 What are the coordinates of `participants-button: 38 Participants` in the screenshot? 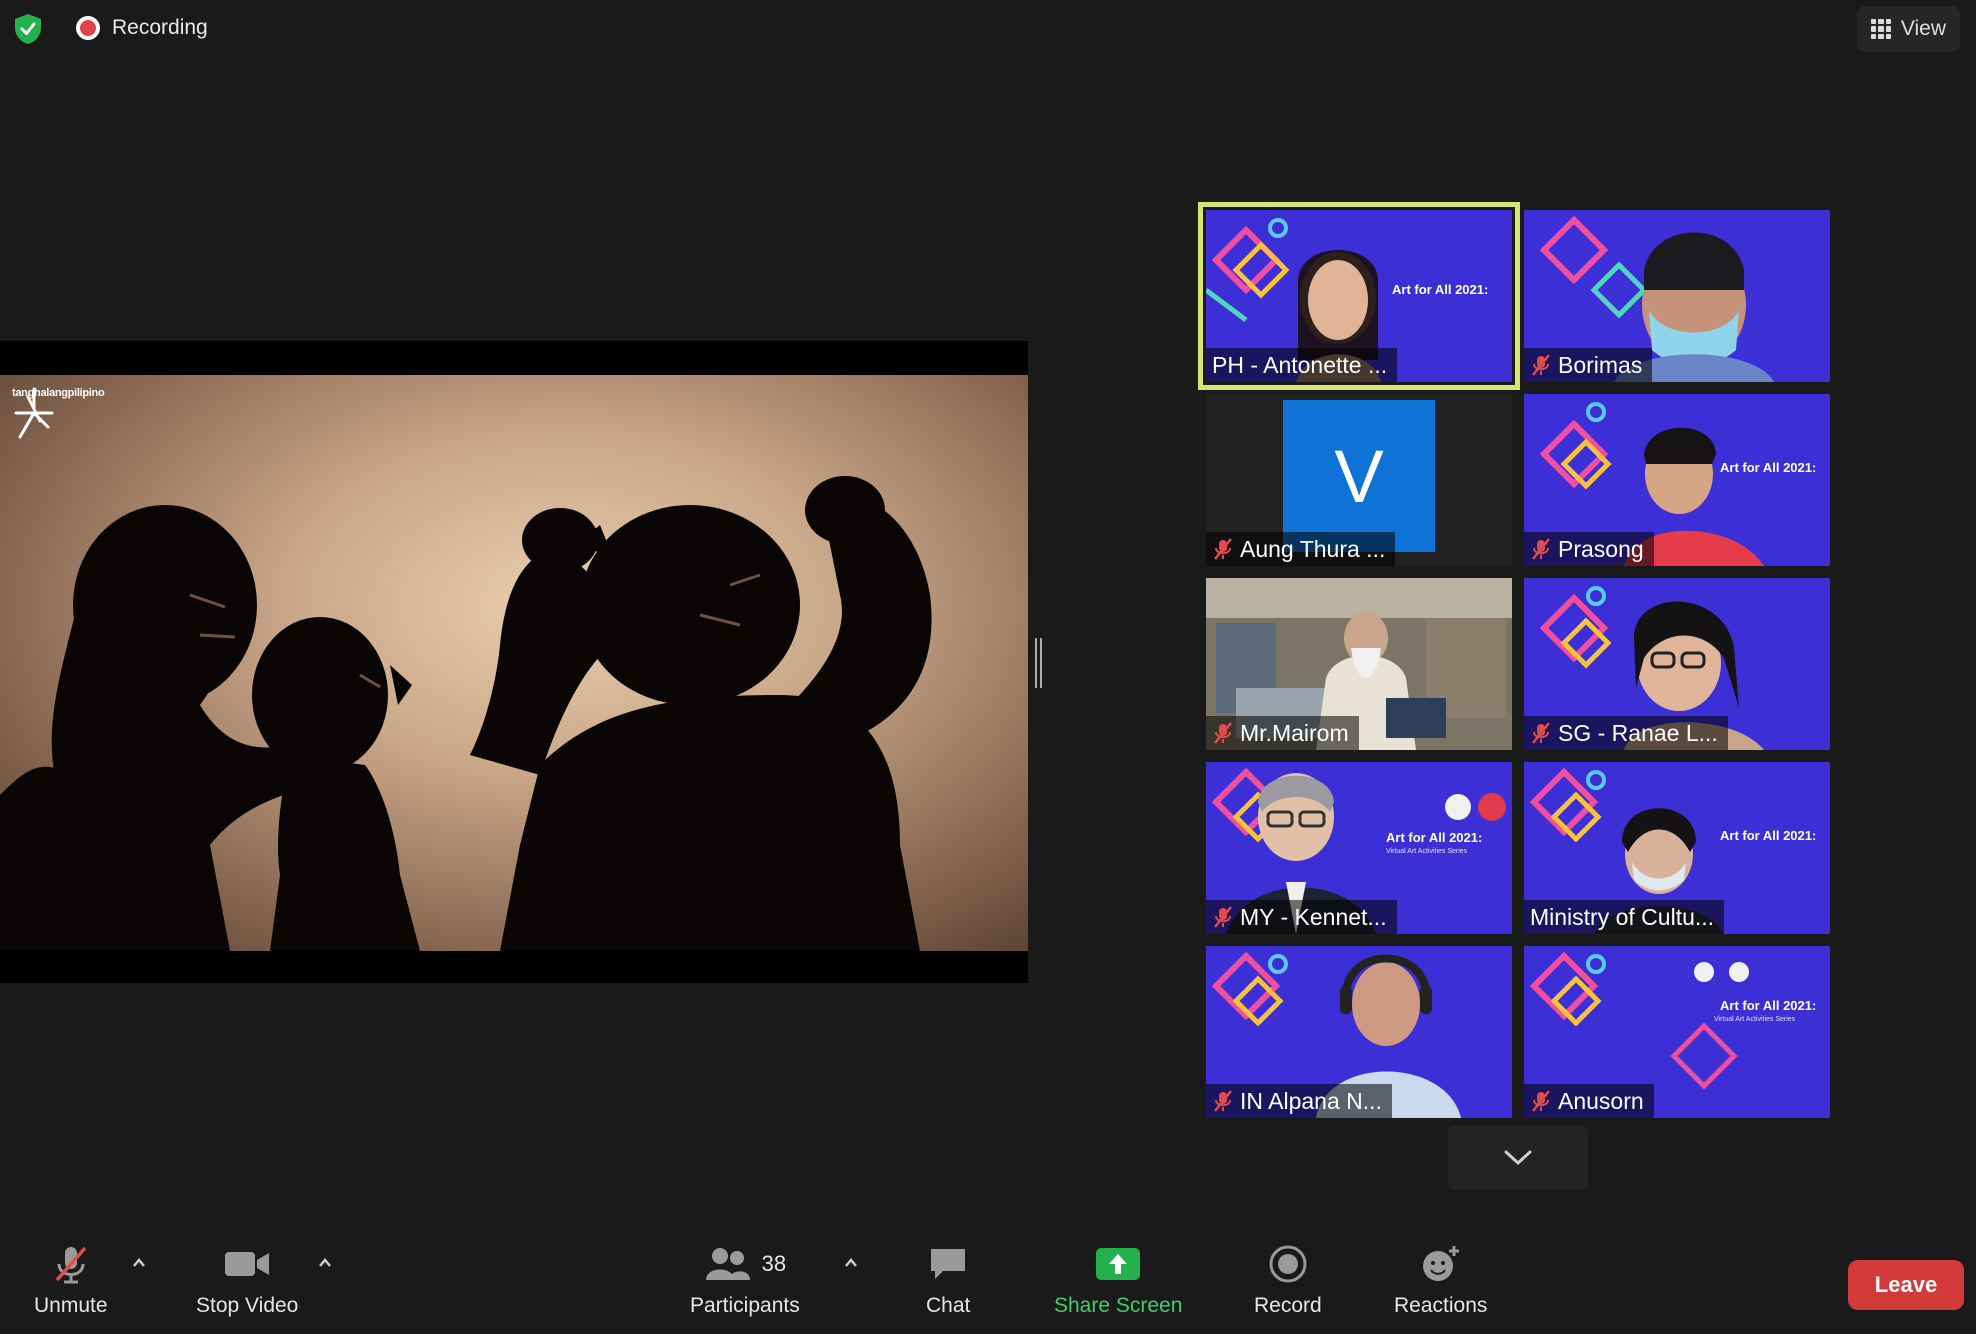 It's located at (745, 1281).